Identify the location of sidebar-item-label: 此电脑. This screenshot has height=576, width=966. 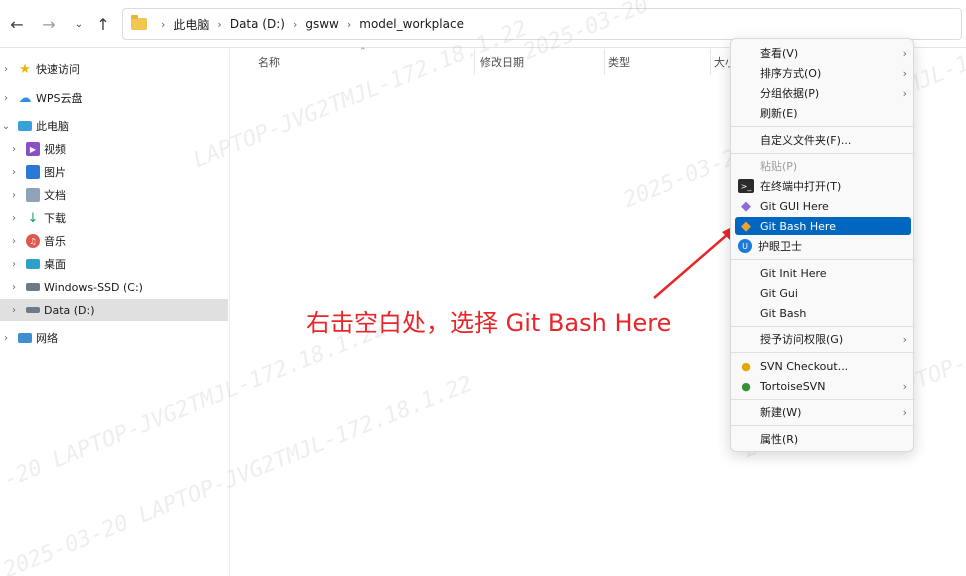
(52, 126).